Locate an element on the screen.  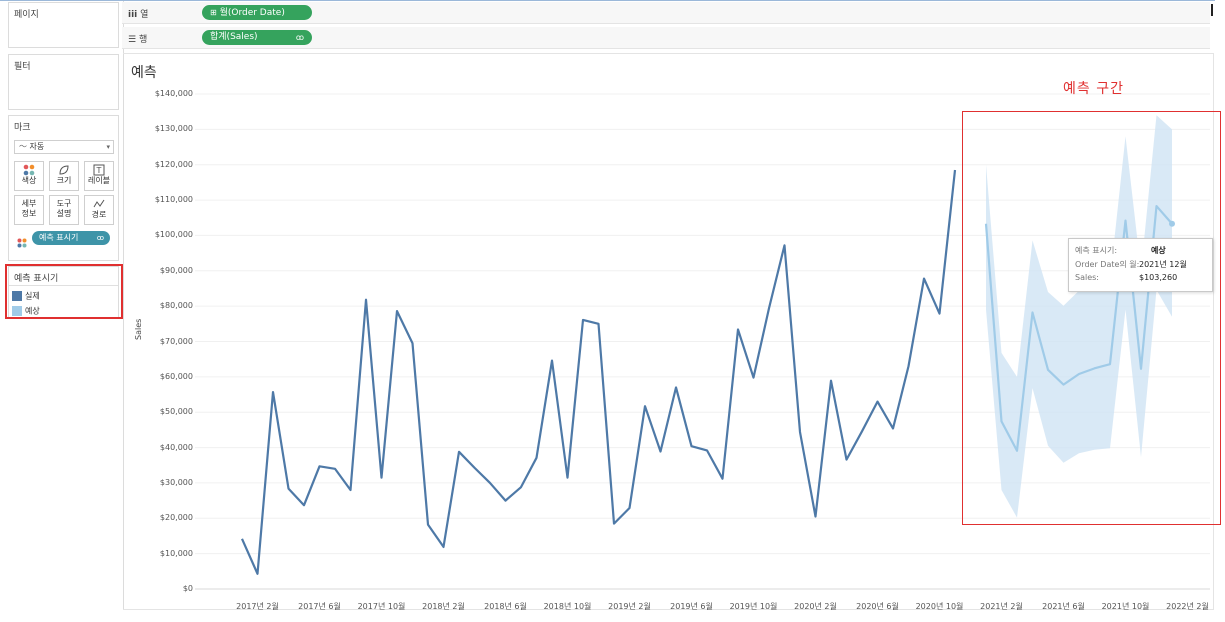
tooltip-row-sales: Sales: $103,260 is located at coordinates (1141, 278).